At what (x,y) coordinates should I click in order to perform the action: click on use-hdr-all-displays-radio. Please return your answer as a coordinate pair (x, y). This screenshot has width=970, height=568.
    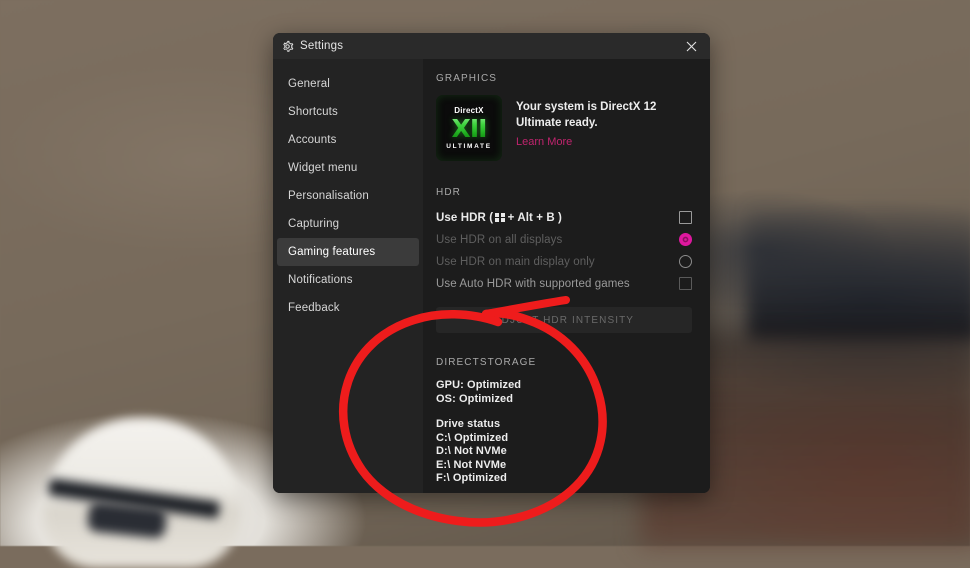
    Looking at the image, I should click on (685, 239).